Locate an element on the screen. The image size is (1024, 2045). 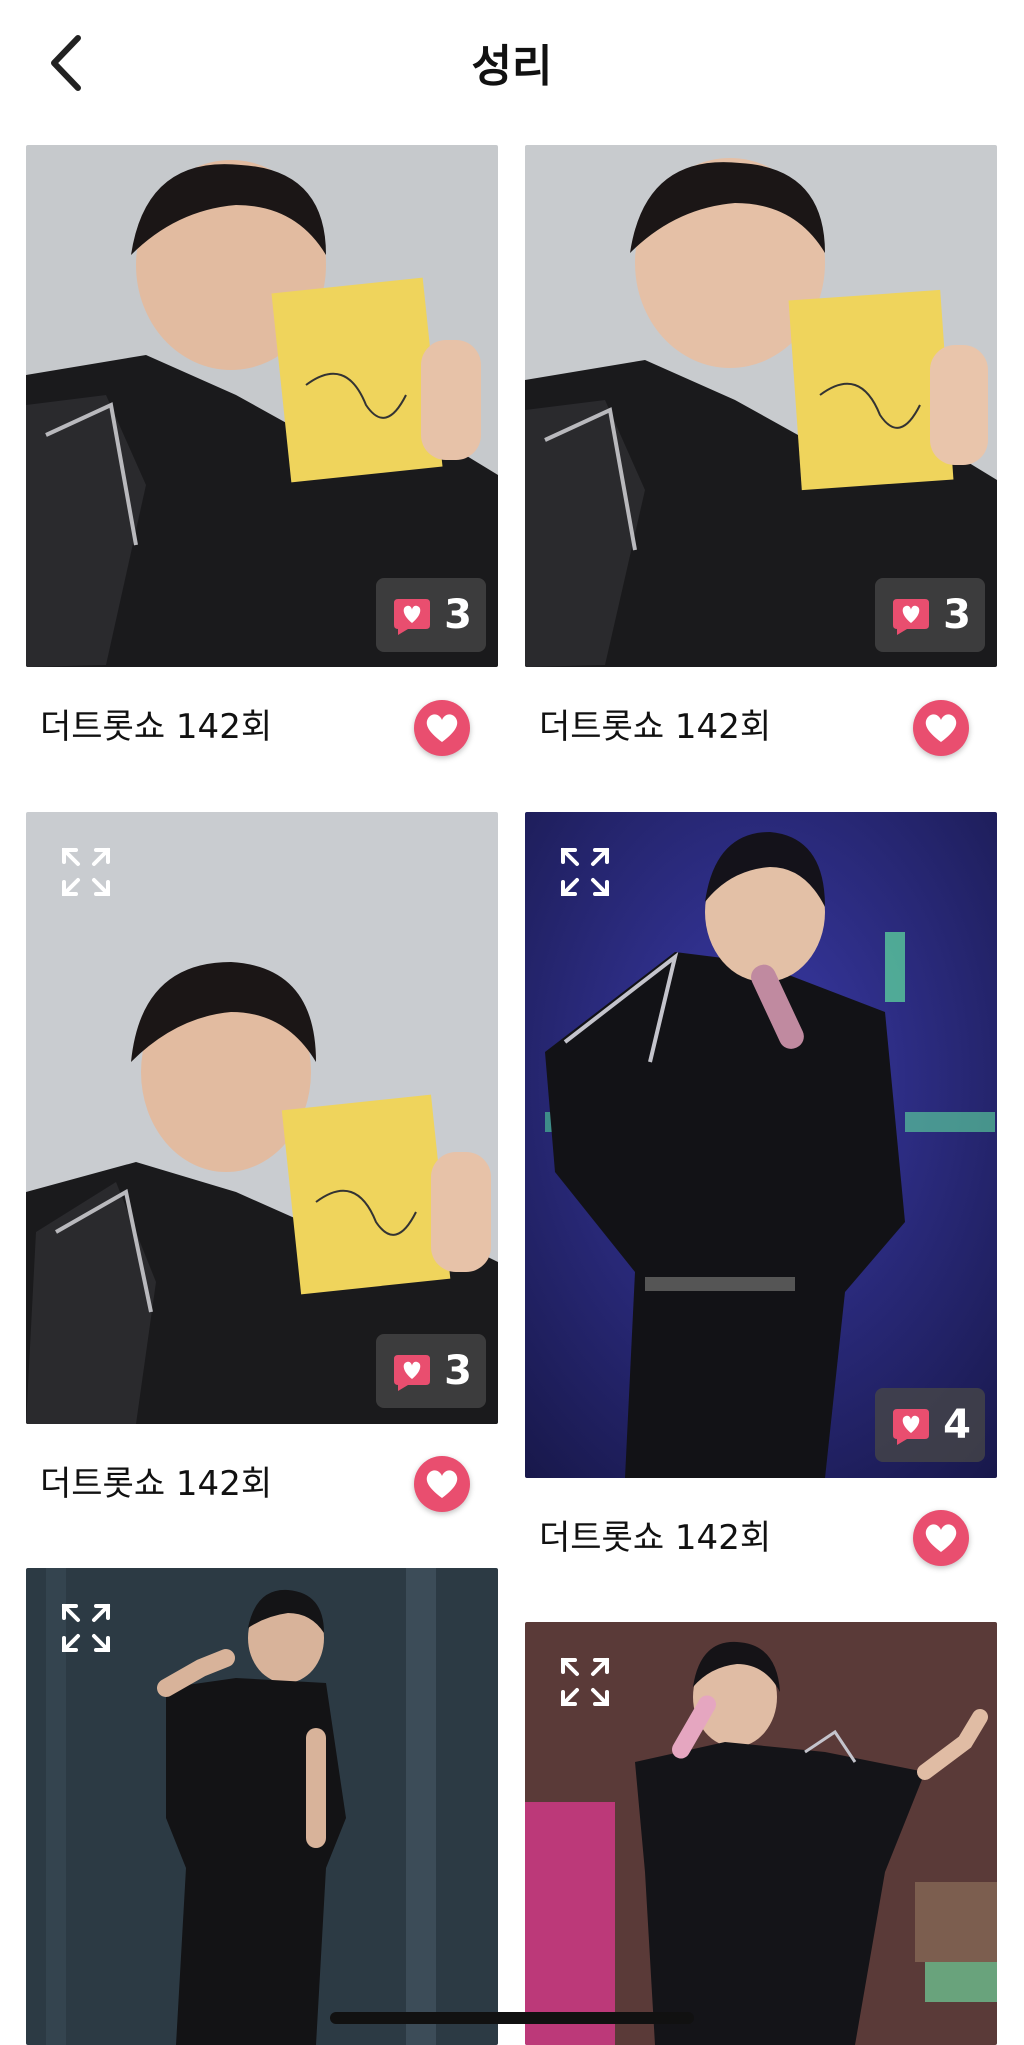
like-count-badge: 4 is located at coordinates (930, 1425).